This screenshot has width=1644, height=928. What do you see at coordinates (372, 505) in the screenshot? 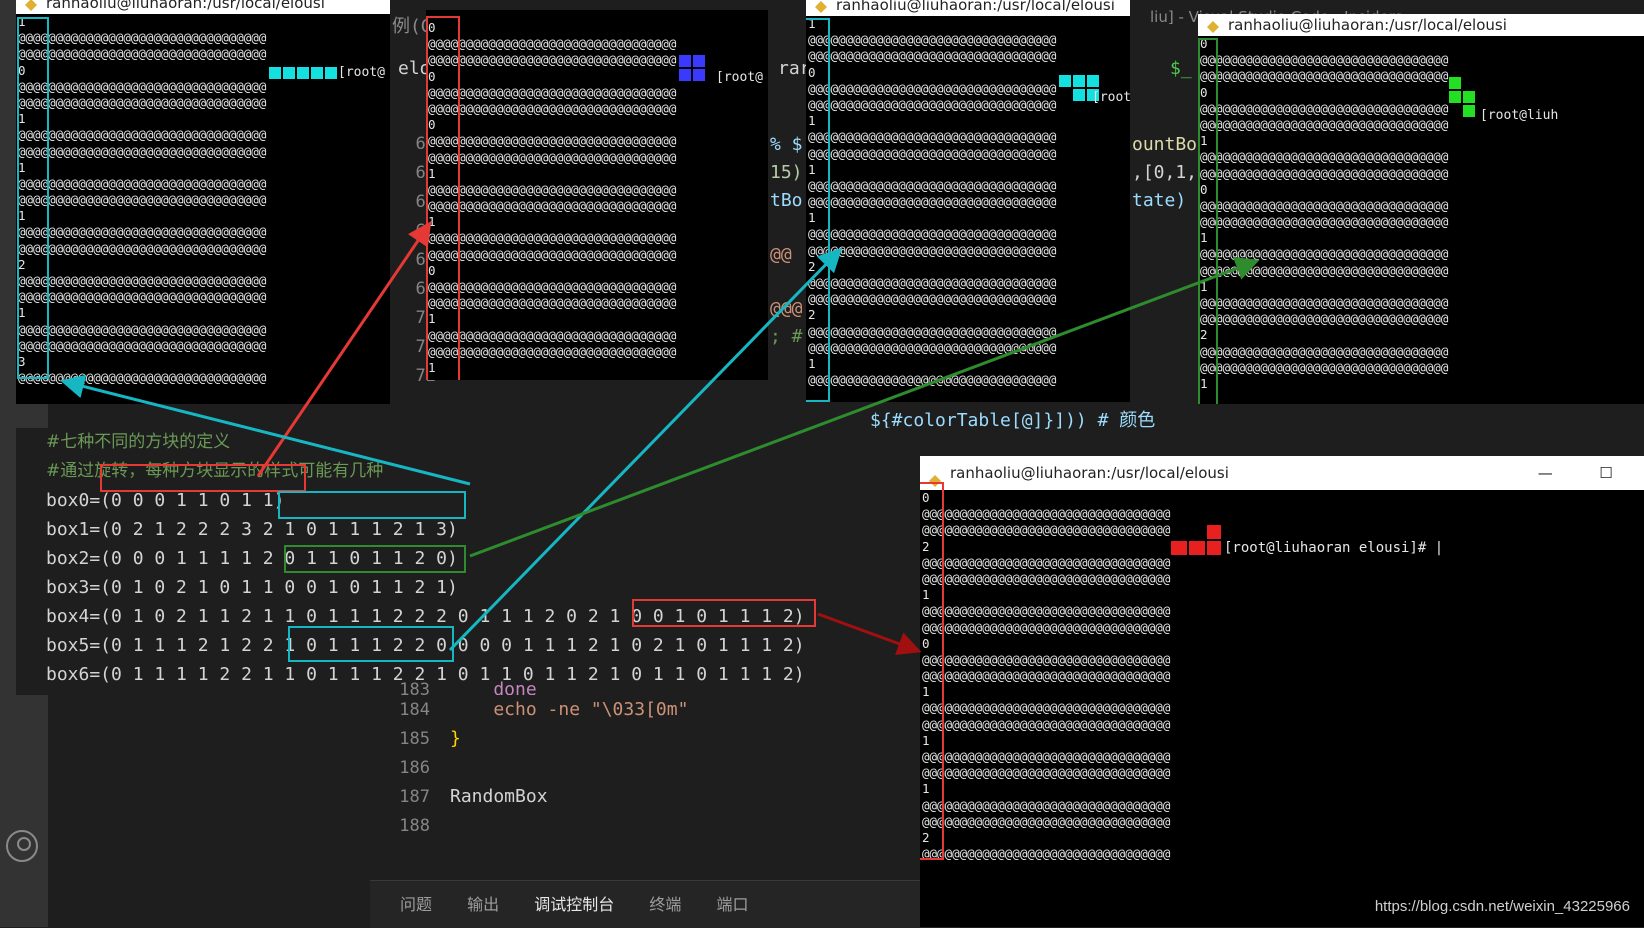
I see `highlight-box1` at bounding box center [372, 505].